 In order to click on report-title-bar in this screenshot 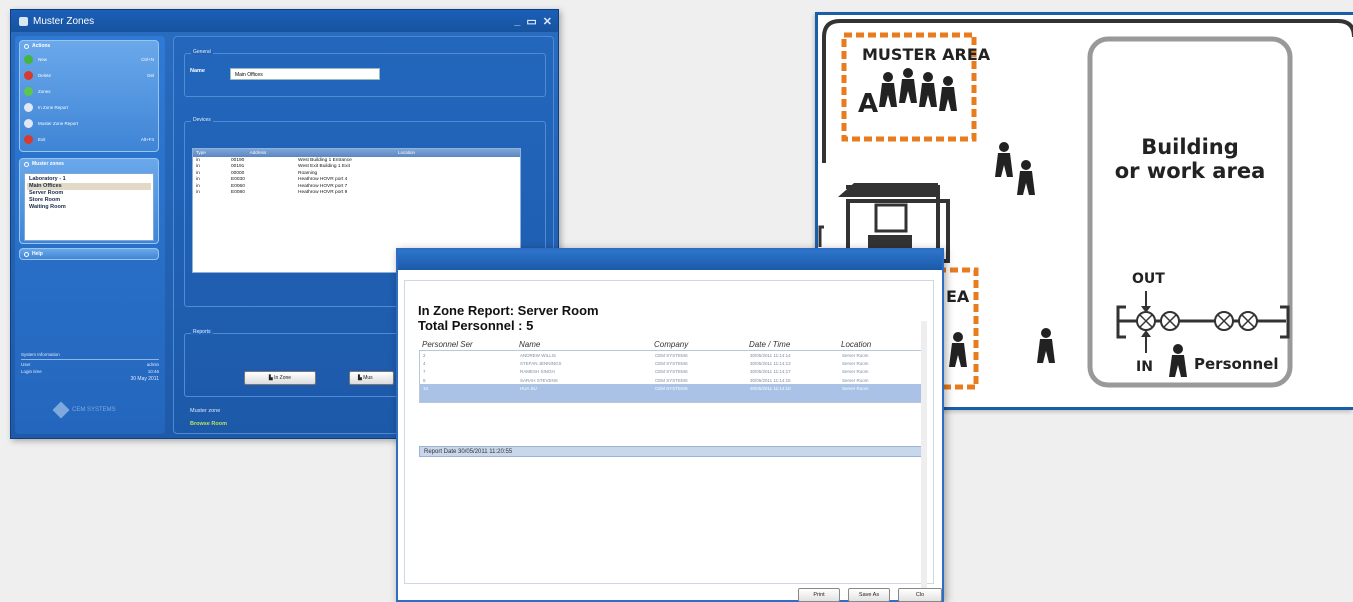, I will do `click(670, 260)`.